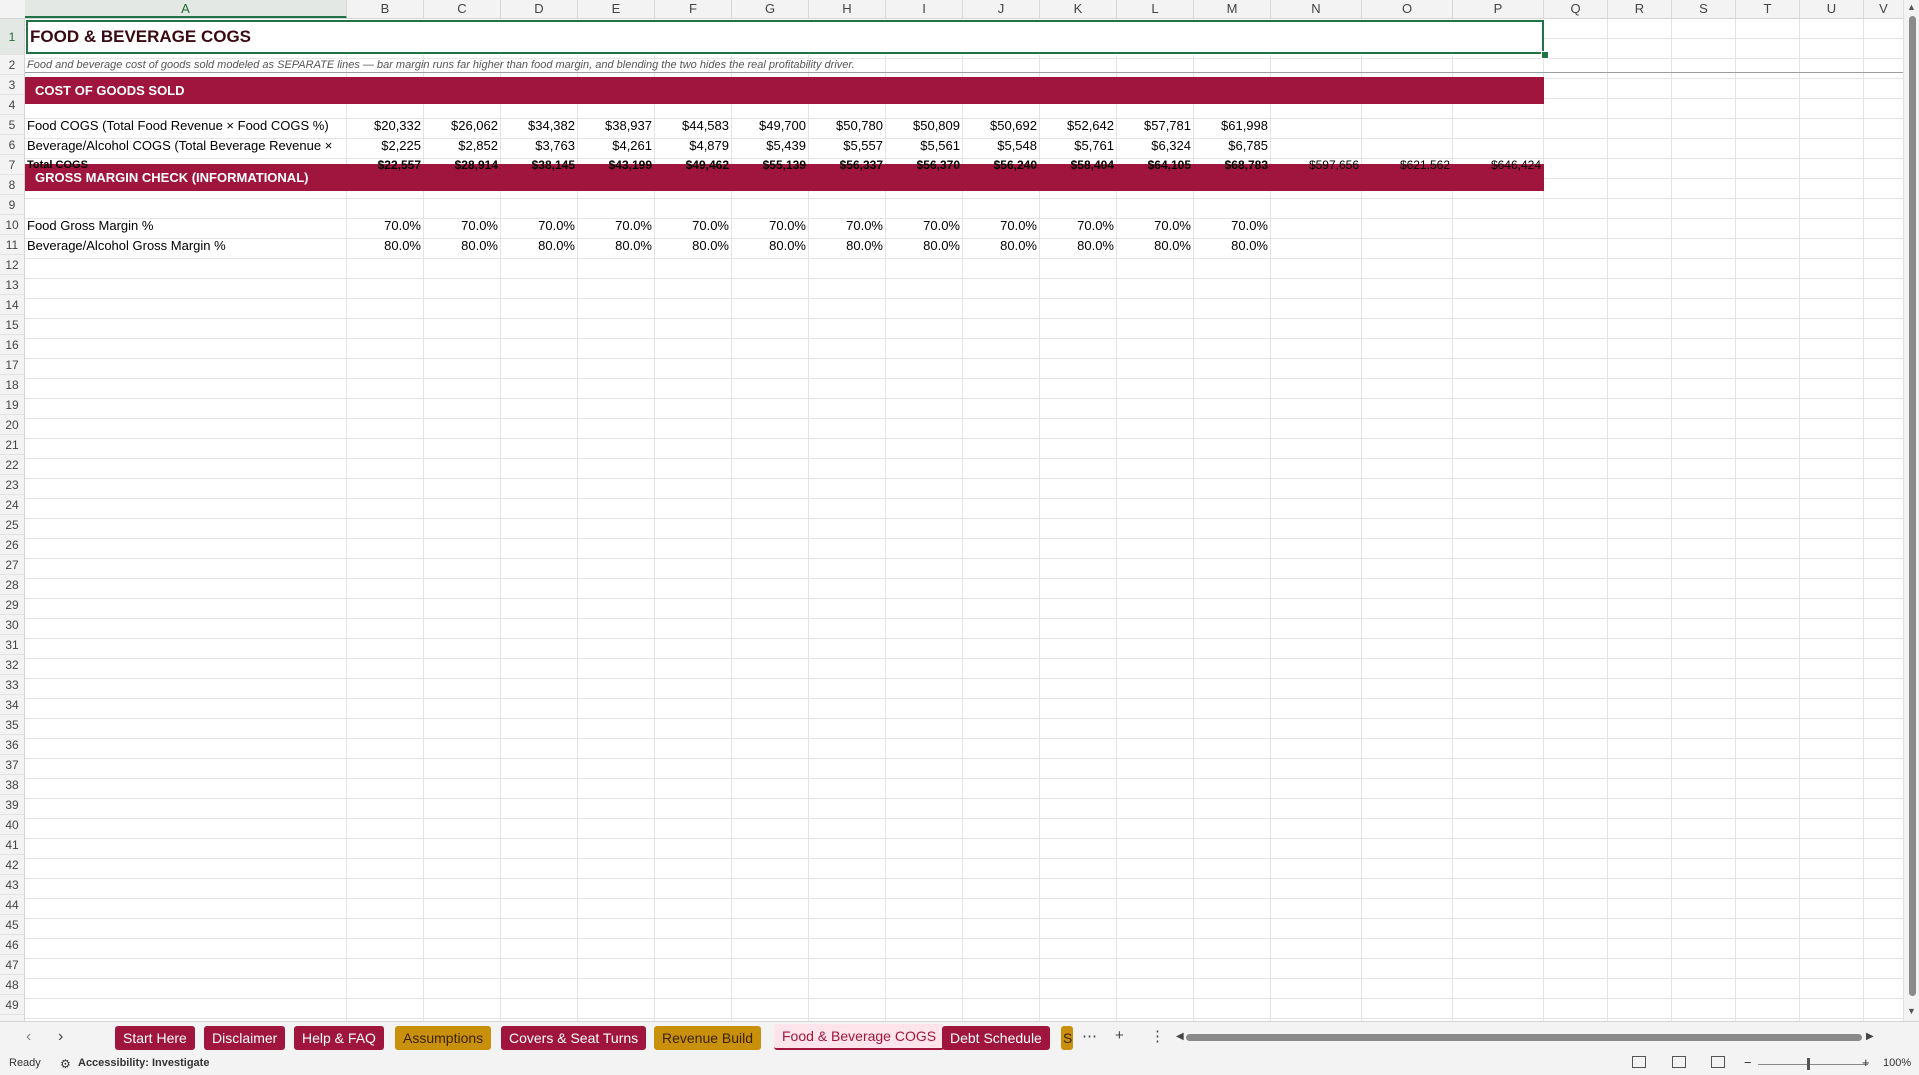 Image resolution: width=1919 pixels, height=1075 pixels. I want to click on row-header-45: 45, so click(12, 925).